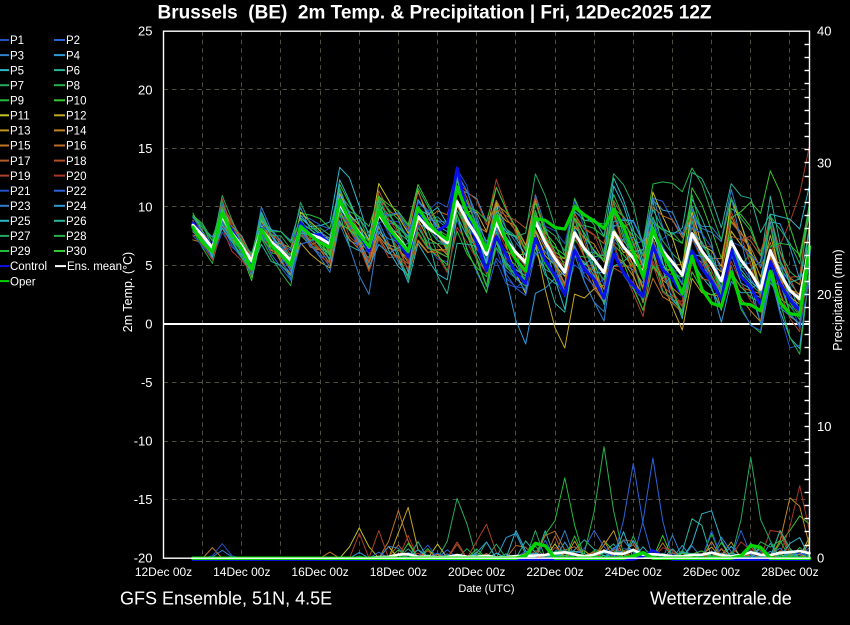 Image resolution: width=850 pixels, height=625 pixels. I want to click on svg-text: GFS Ensemble, 51N, 4.5E, so click(226, 599).